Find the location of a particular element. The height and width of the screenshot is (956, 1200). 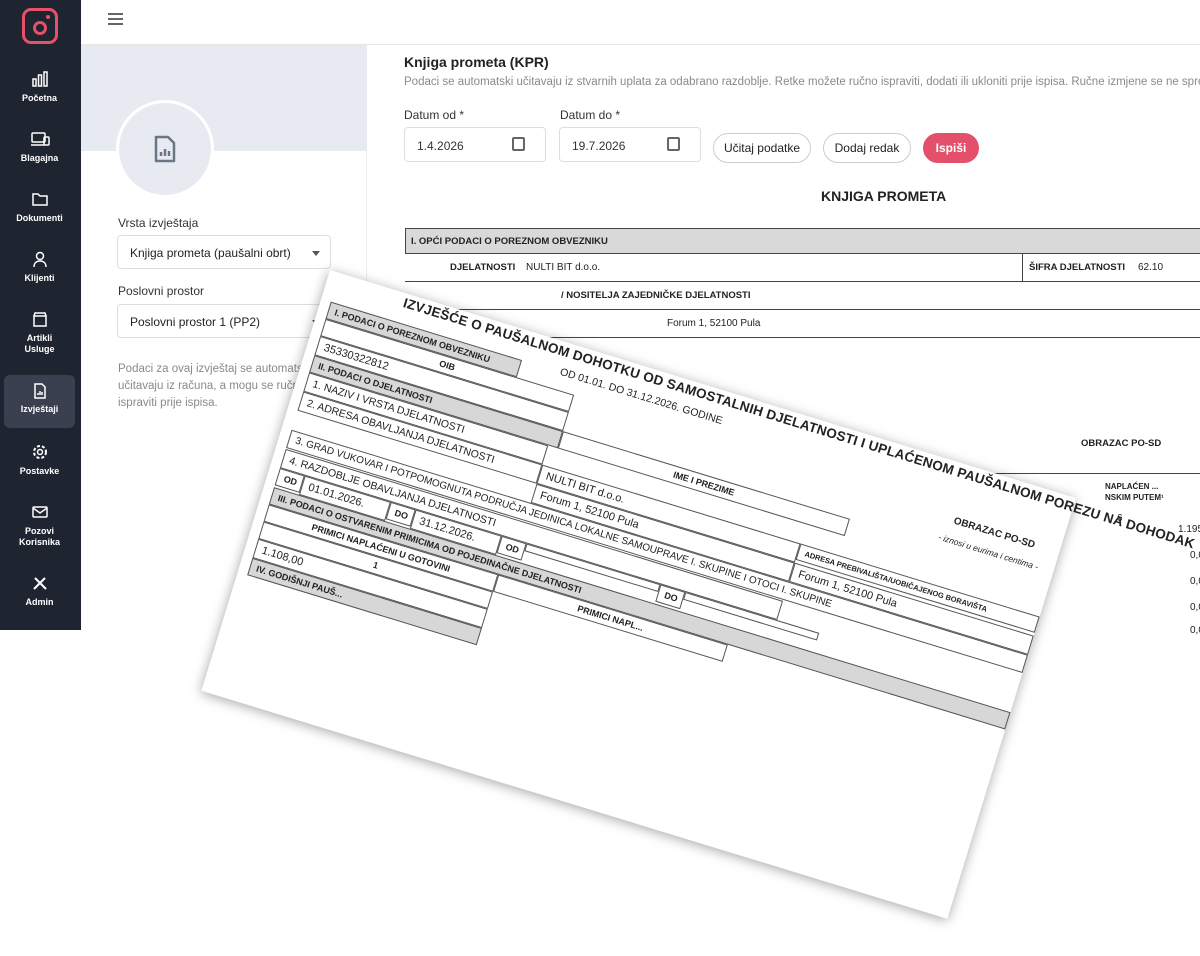

table-row: / NOSITELJA ZAJEDNIČKE DJELATNOSTI is located at coordinates (802, 296).